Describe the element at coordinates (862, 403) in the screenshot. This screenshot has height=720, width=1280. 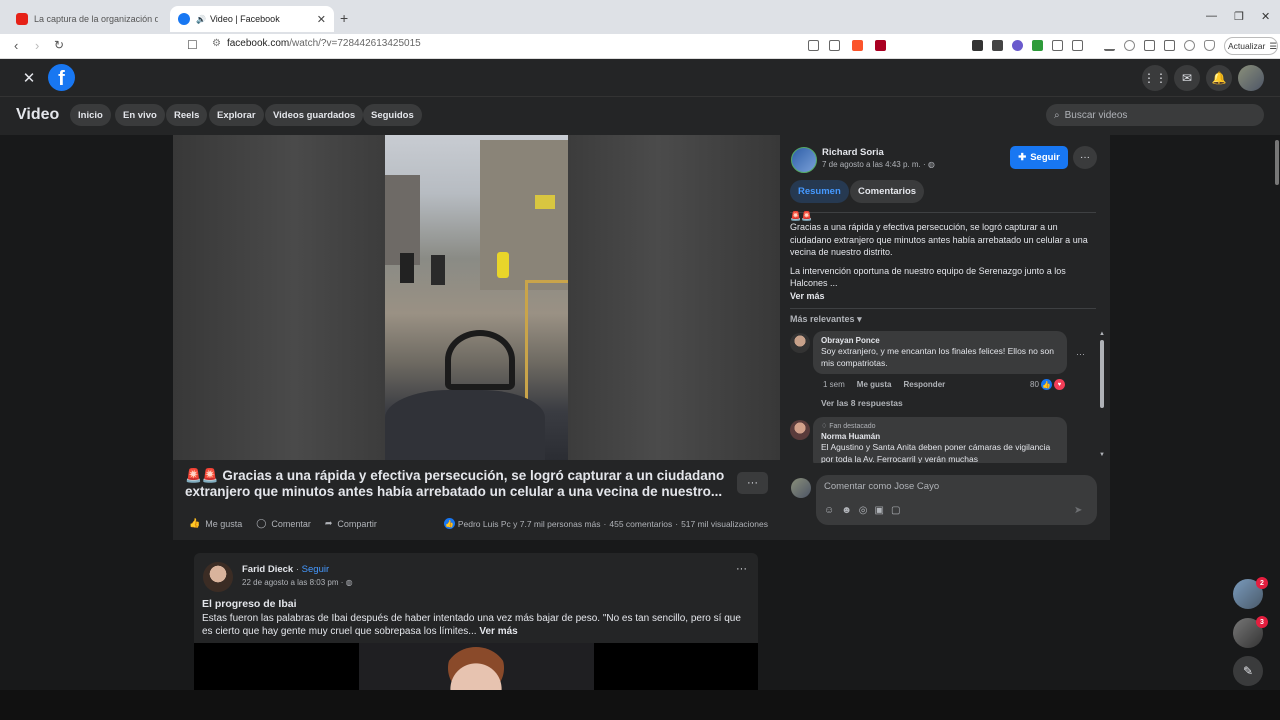
I see `view-replies-link: Ver las 8 respuestas` at that location.